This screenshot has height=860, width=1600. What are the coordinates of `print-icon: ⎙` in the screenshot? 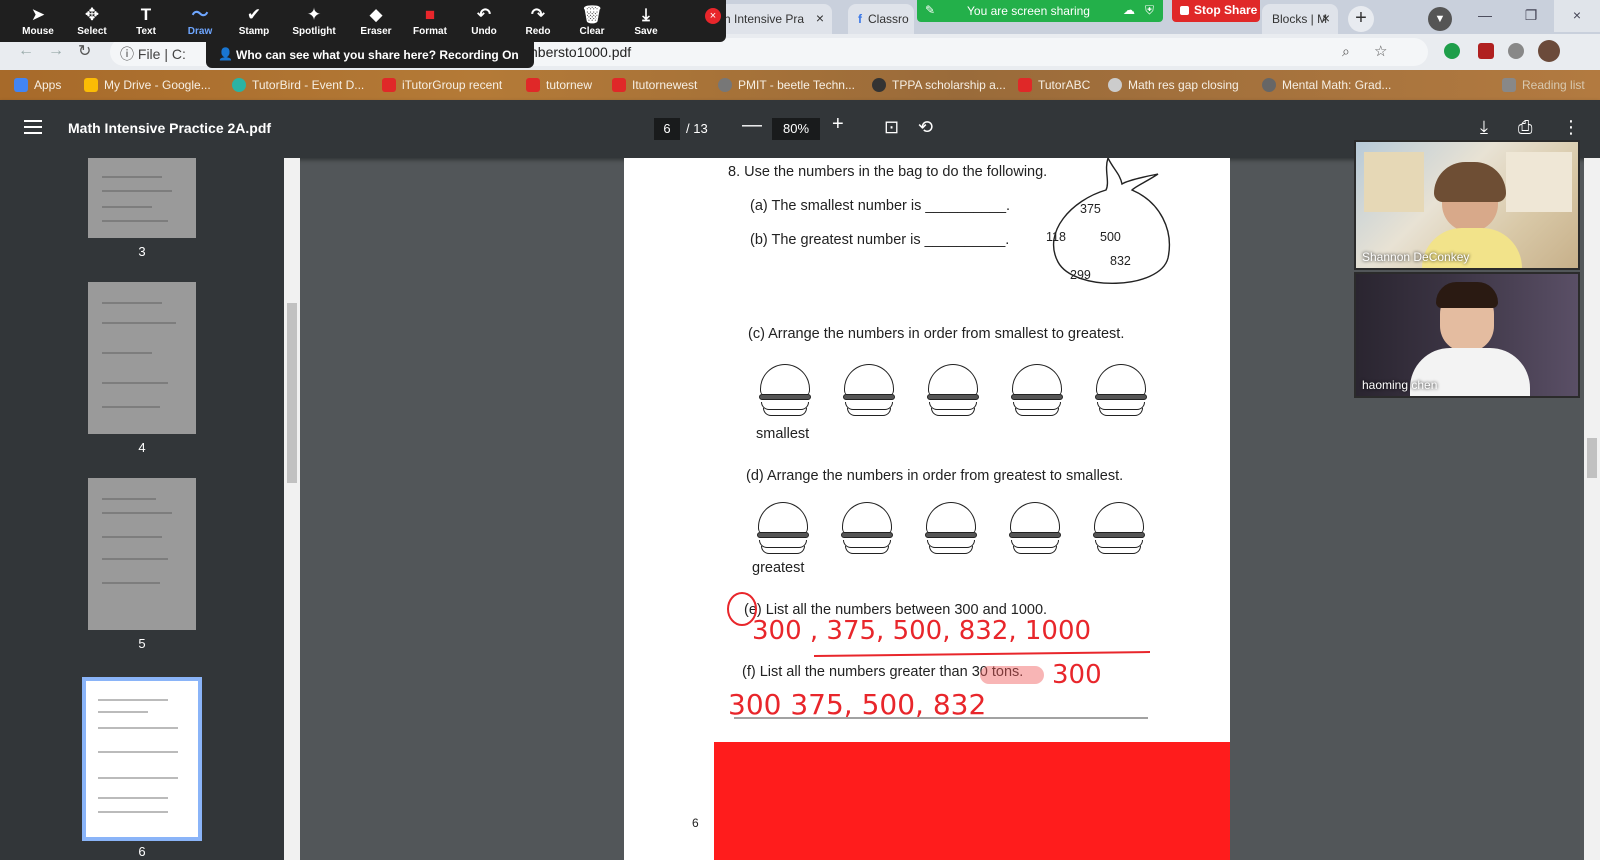 It's located at (1525, 127).